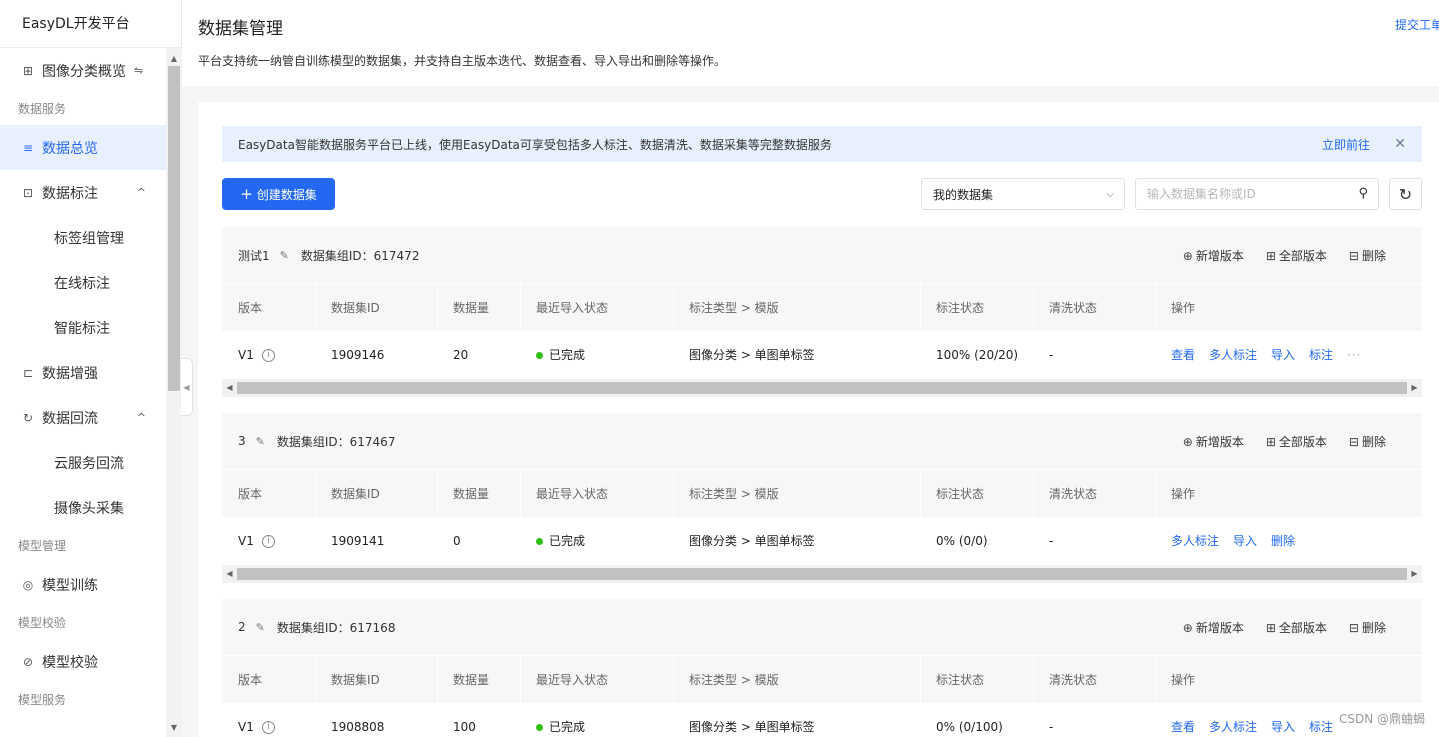 The width and height of the screenshot is (1439, 737). I want to click on column-header: 清洗状态, so click(1073, 494).